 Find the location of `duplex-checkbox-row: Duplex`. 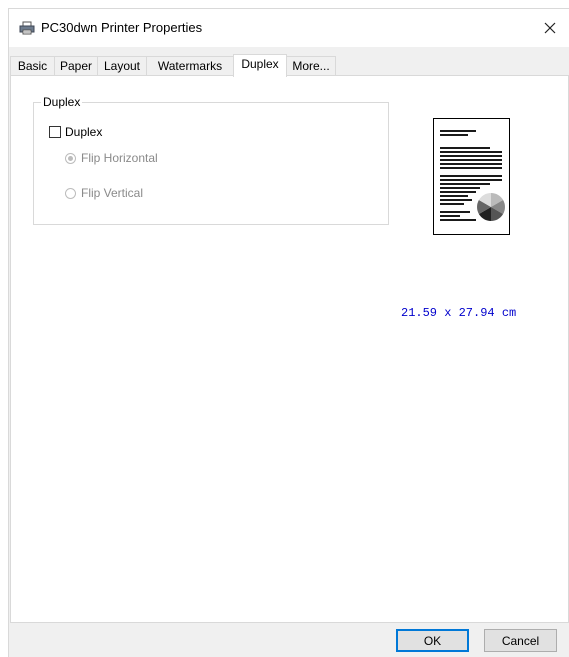

duplex-checkbox-row: Duplex is located at coordinates (75, 132).